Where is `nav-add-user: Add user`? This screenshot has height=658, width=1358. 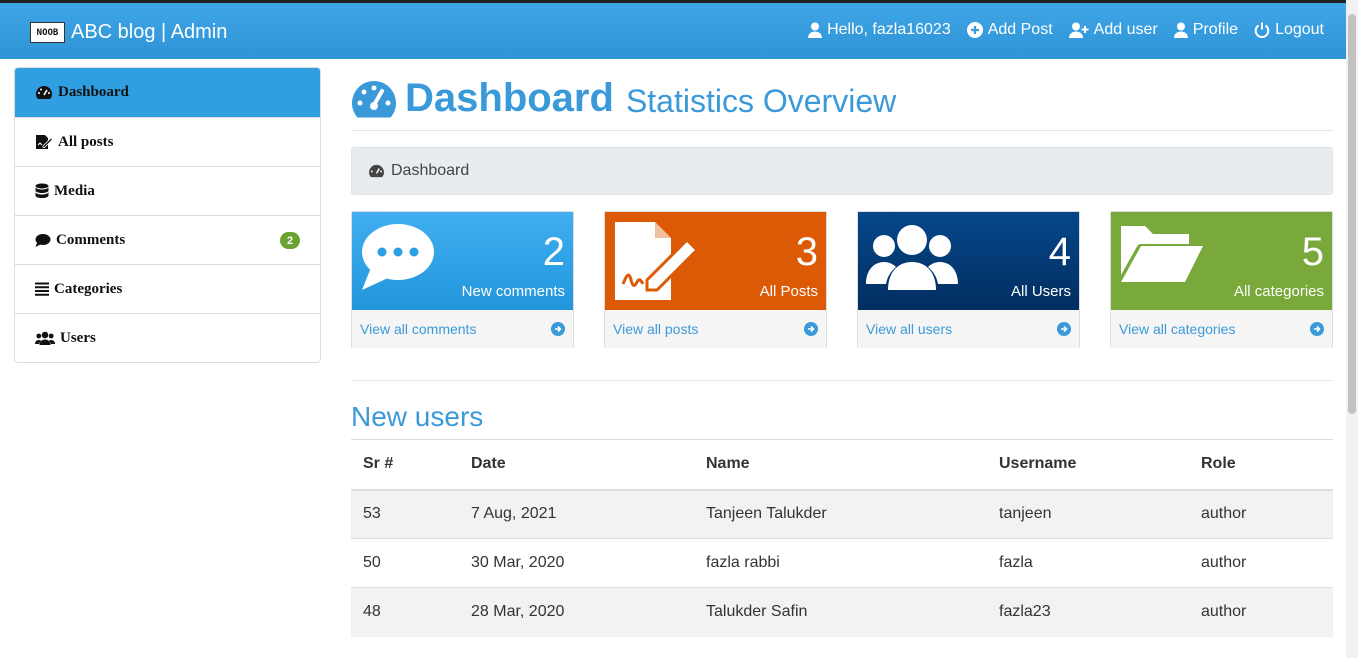 nav-add-user: Add user is located at coordinates (1113, 30).